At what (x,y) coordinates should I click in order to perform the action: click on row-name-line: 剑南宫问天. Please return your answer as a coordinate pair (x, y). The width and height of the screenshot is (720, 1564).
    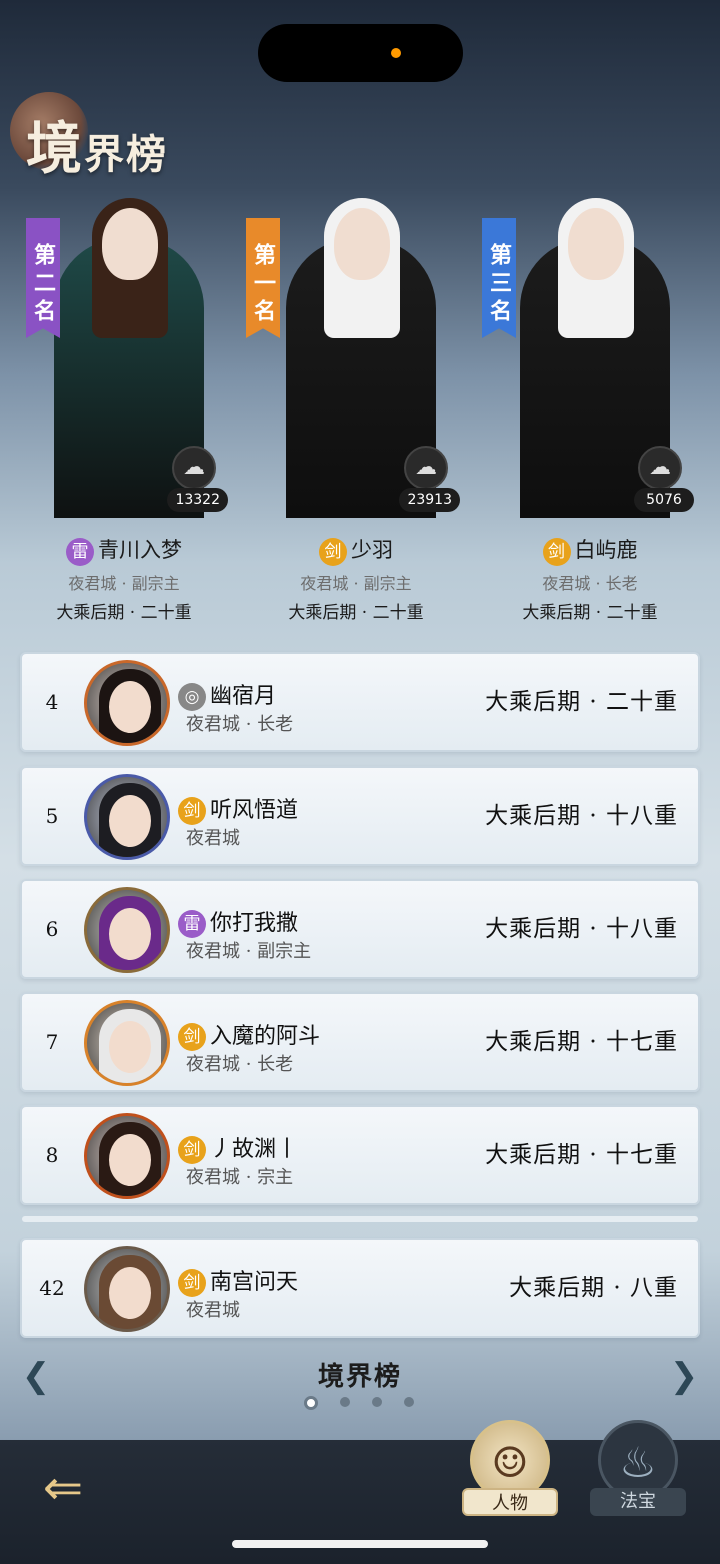
    Looking at the image, I should click on (238, 1280).